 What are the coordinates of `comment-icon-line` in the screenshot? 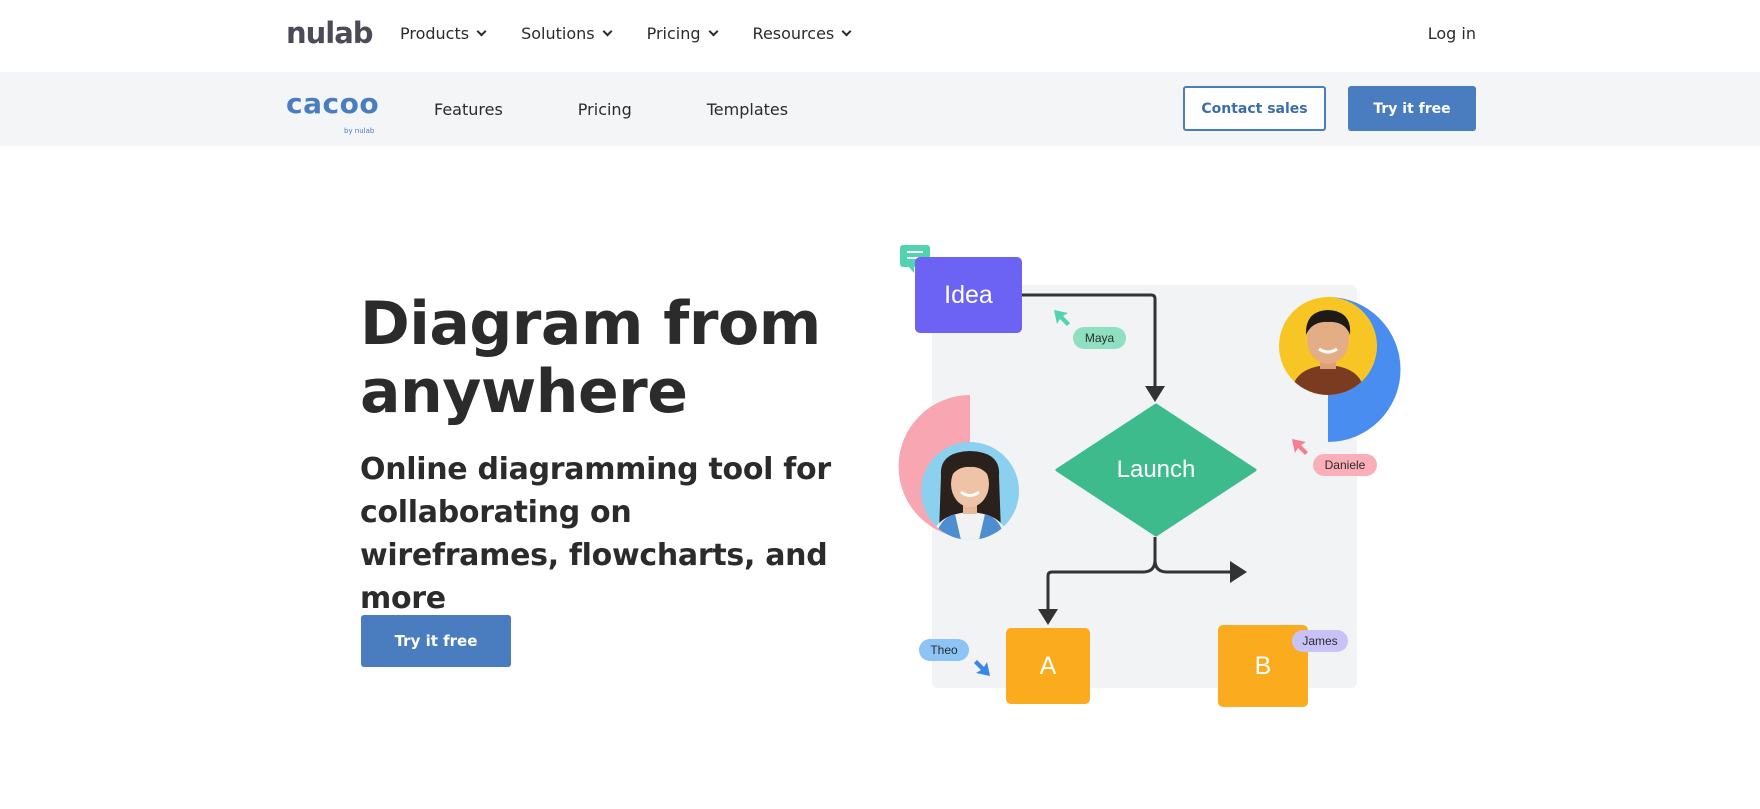 It's located at (915, 252).